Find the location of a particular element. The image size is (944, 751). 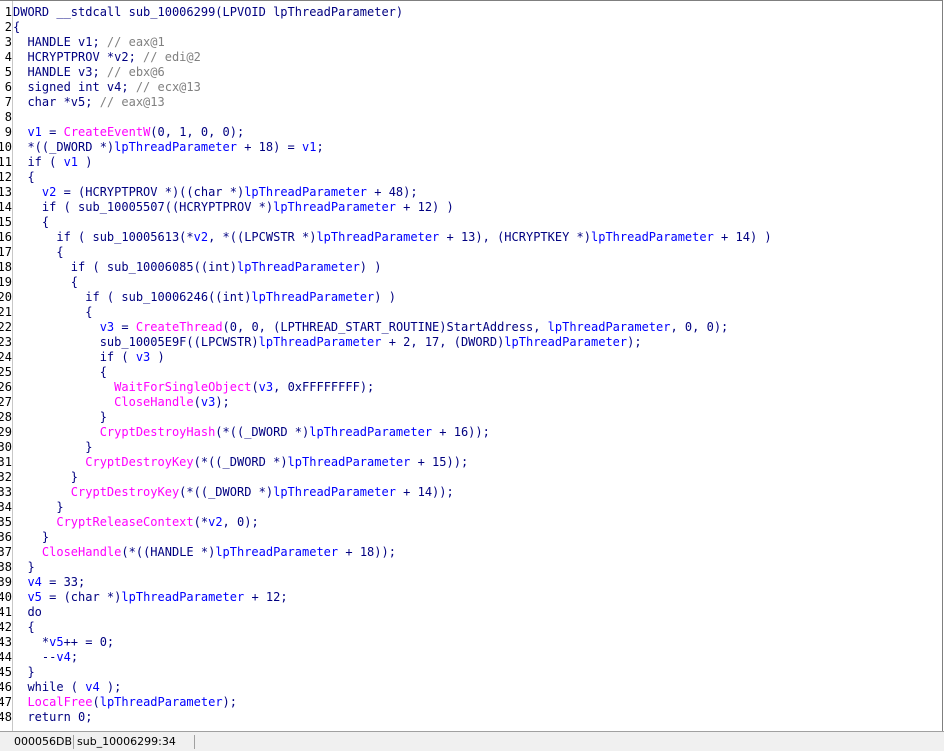

code-line is located at coordinates (477, 117).